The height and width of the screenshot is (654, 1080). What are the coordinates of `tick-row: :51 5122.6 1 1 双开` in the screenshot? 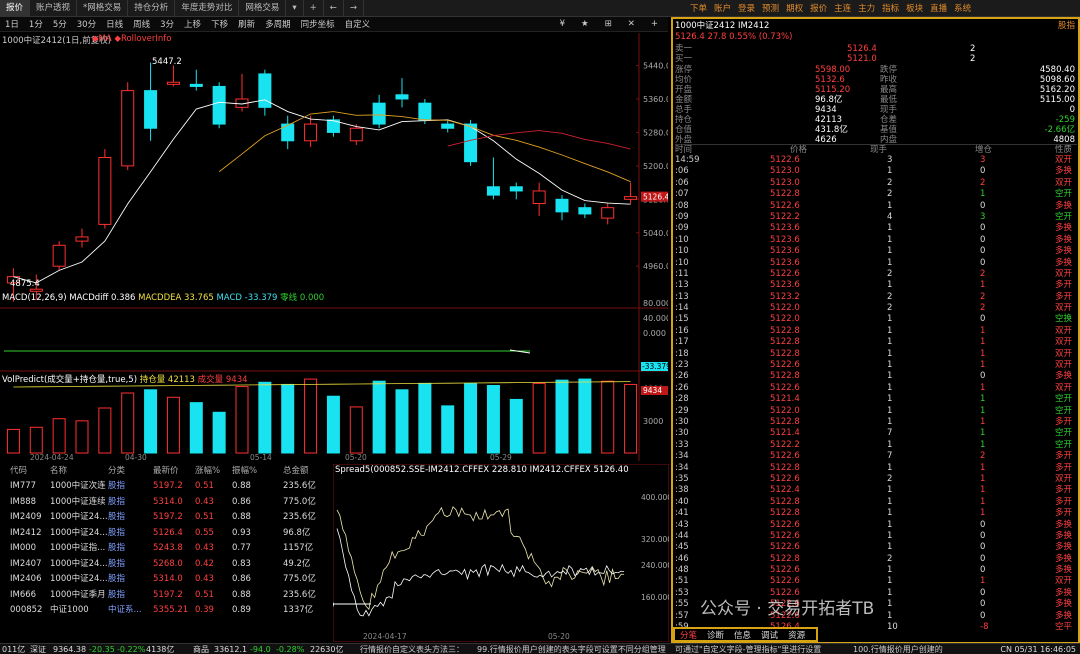 It's located at (876, 581).